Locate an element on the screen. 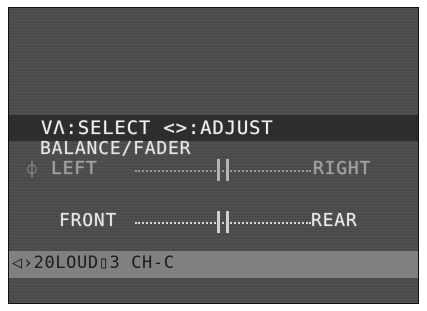 The image size is (427, 311). fader-front-label: FRONT is located at coordinates (88, 220).